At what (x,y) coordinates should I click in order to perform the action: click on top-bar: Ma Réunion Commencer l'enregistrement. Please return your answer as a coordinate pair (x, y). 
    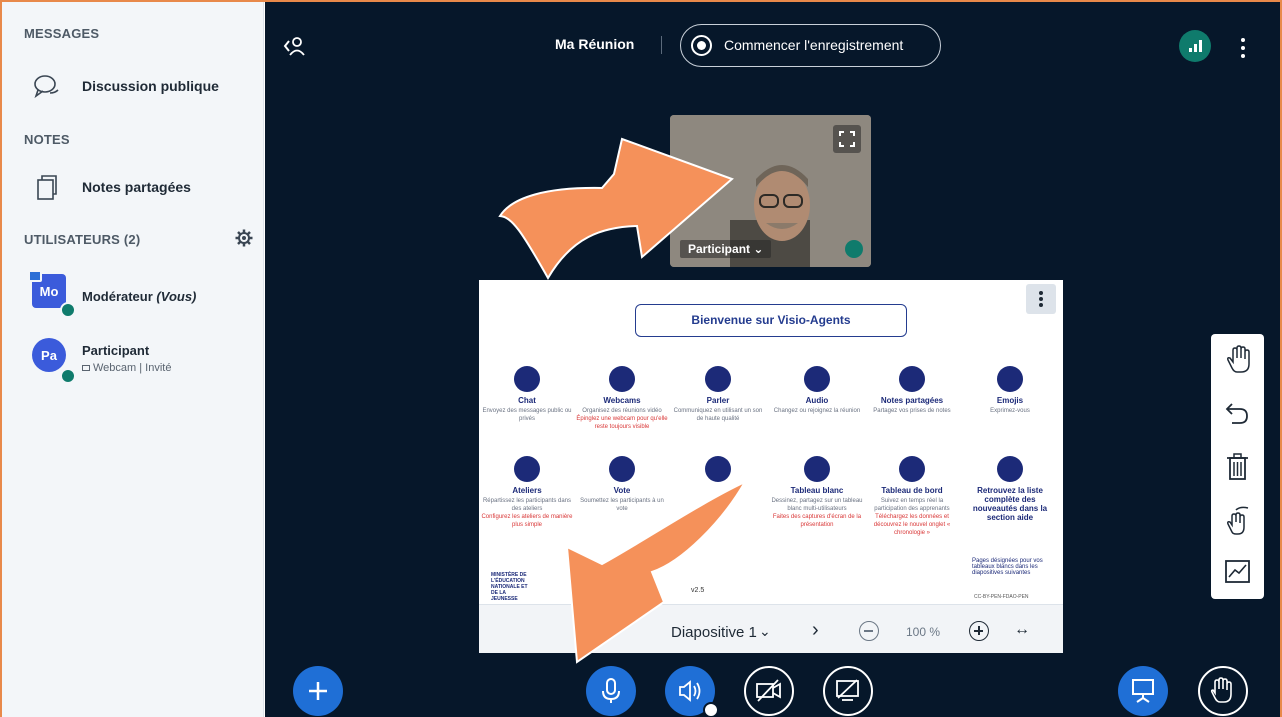
    Looking at the image, I should click on (772, 37).